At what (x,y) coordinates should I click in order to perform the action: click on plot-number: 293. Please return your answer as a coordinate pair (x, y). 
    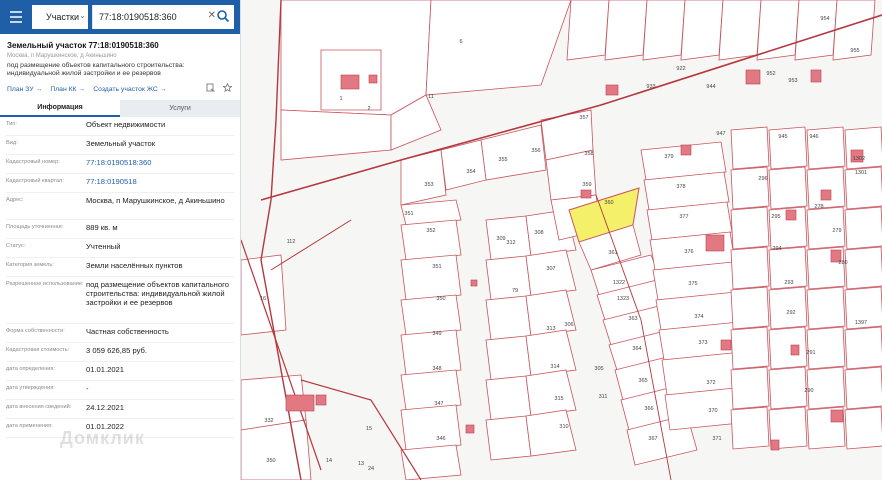
    Looking at the image, I should click on (788, 283).